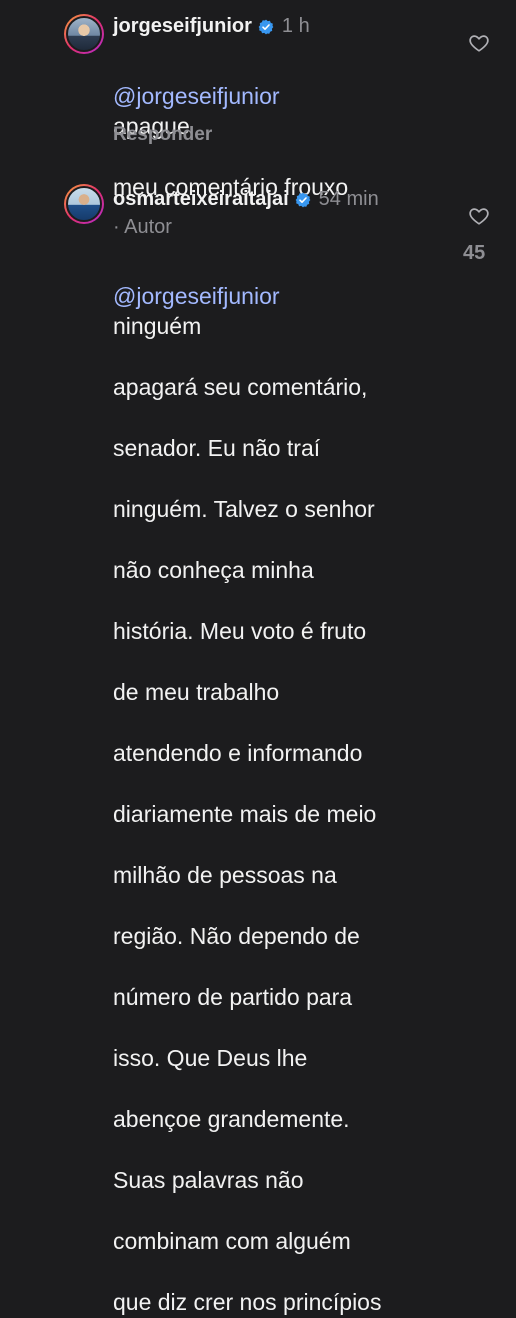  Describe the element at coordinates (162, 135) in the screenshot. I see `reply-button: Responder` at that location.